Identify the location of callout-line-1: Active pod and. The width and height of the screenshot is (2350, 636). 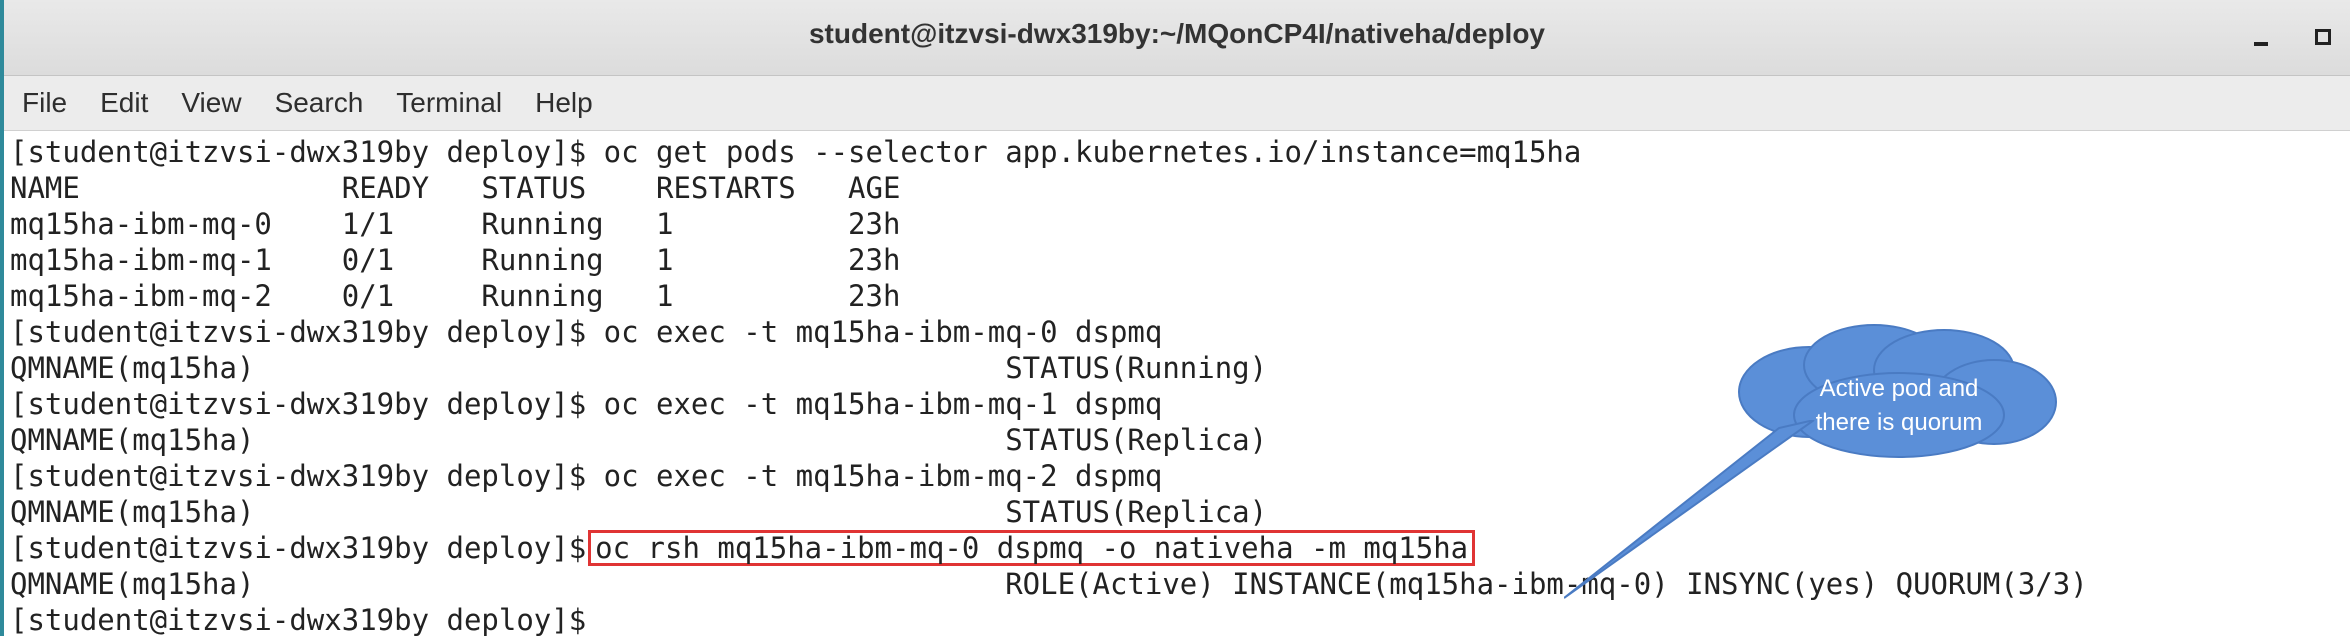
(1899, 388).